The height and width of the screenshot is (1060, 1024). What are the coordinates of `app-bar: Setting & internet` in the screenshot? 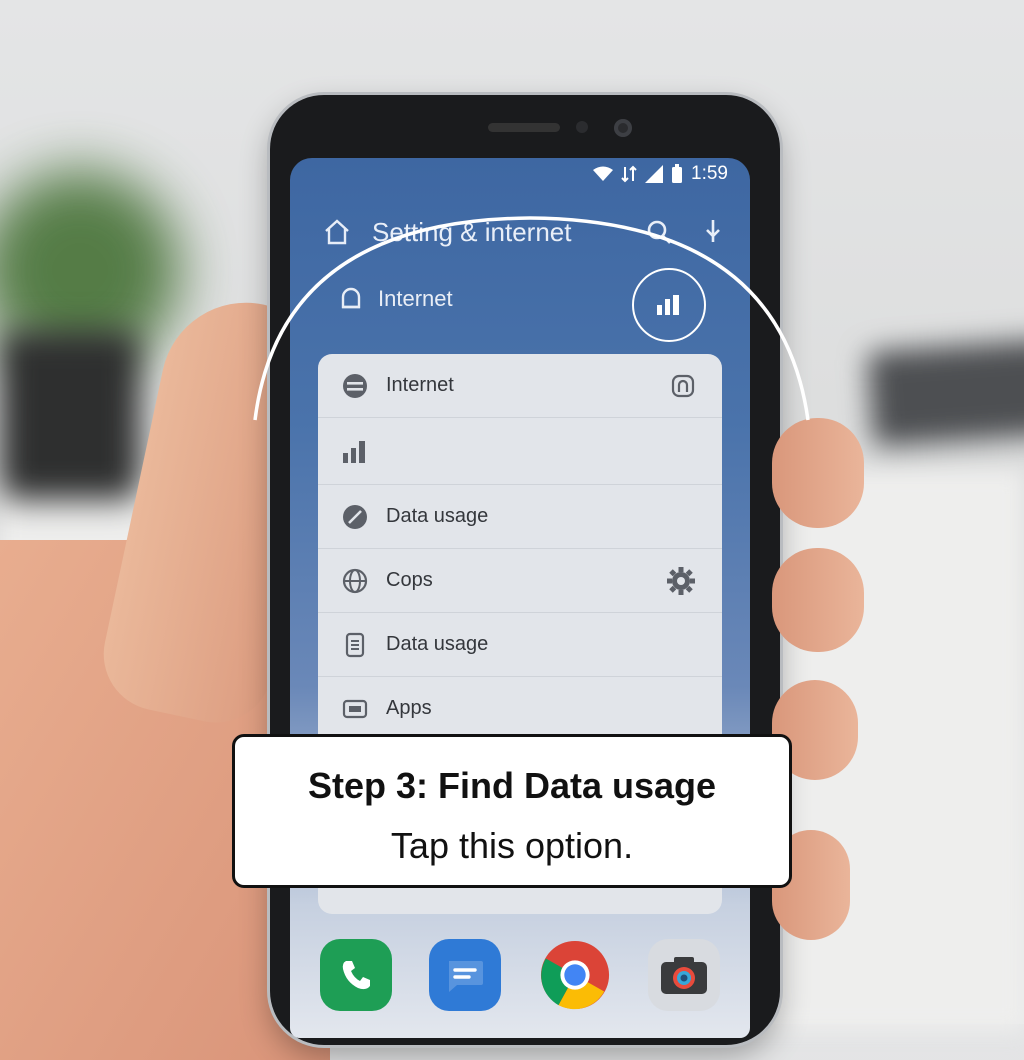 It's located at (525, 232).